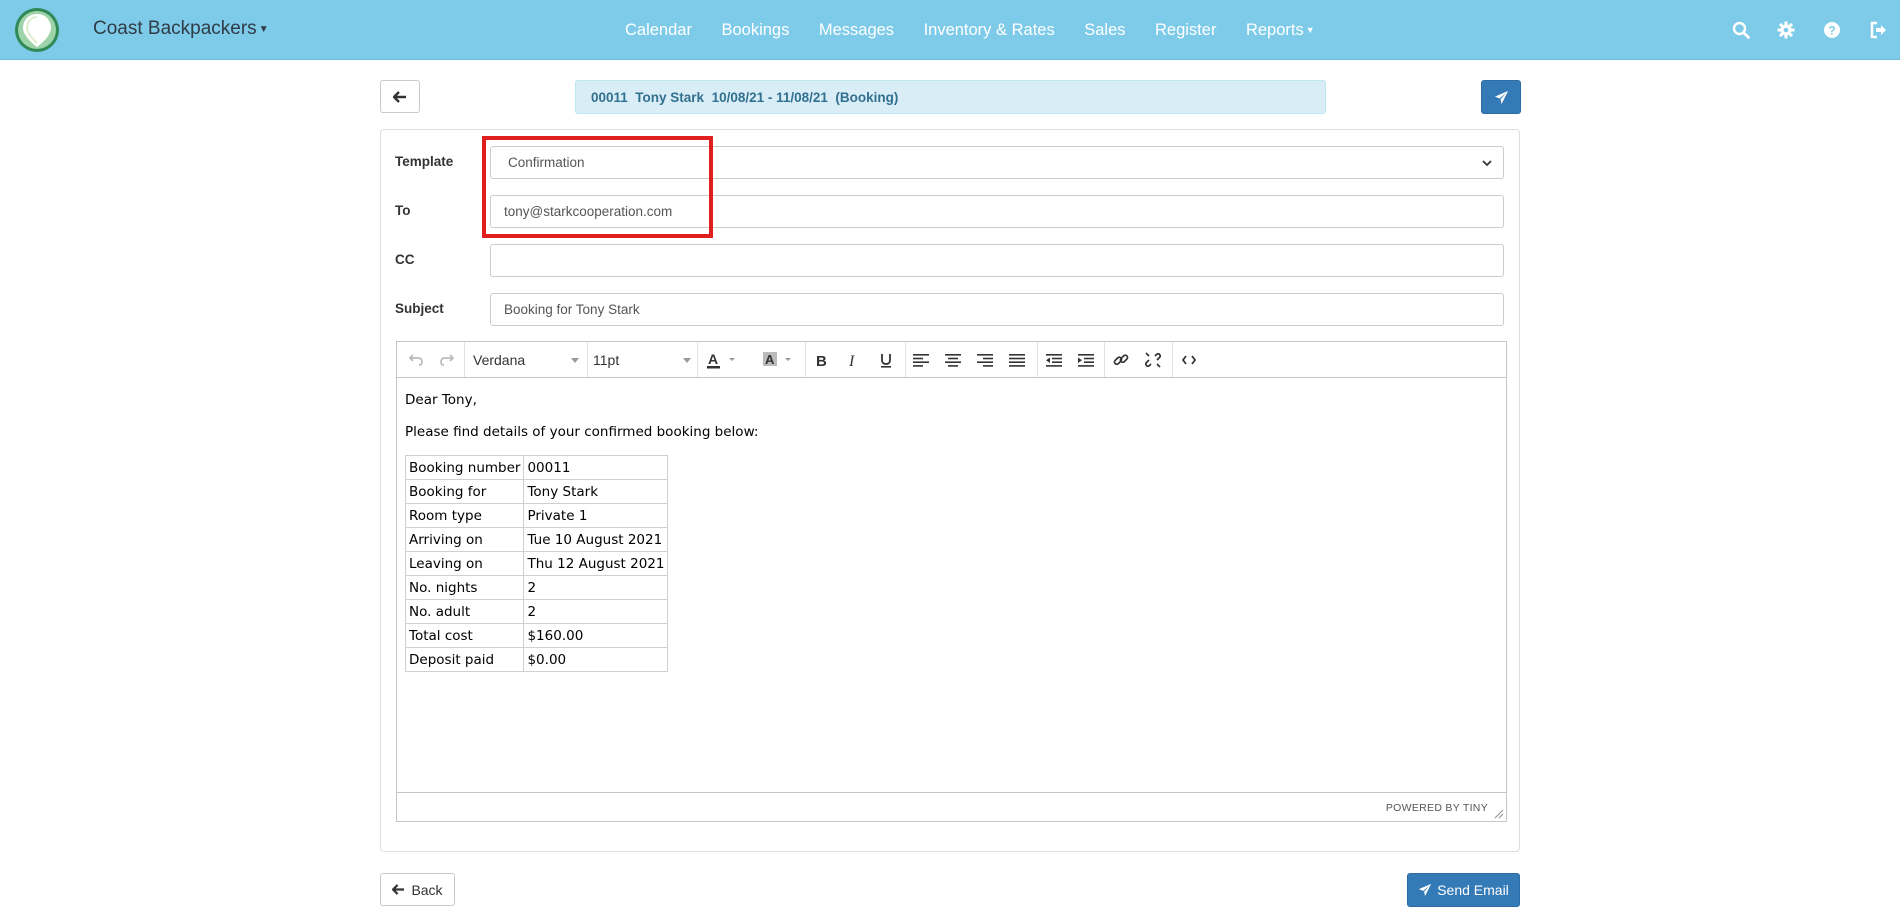 This screenshot has width=1900, height=911. I want to click on back-button: Back, so click(417, 889).